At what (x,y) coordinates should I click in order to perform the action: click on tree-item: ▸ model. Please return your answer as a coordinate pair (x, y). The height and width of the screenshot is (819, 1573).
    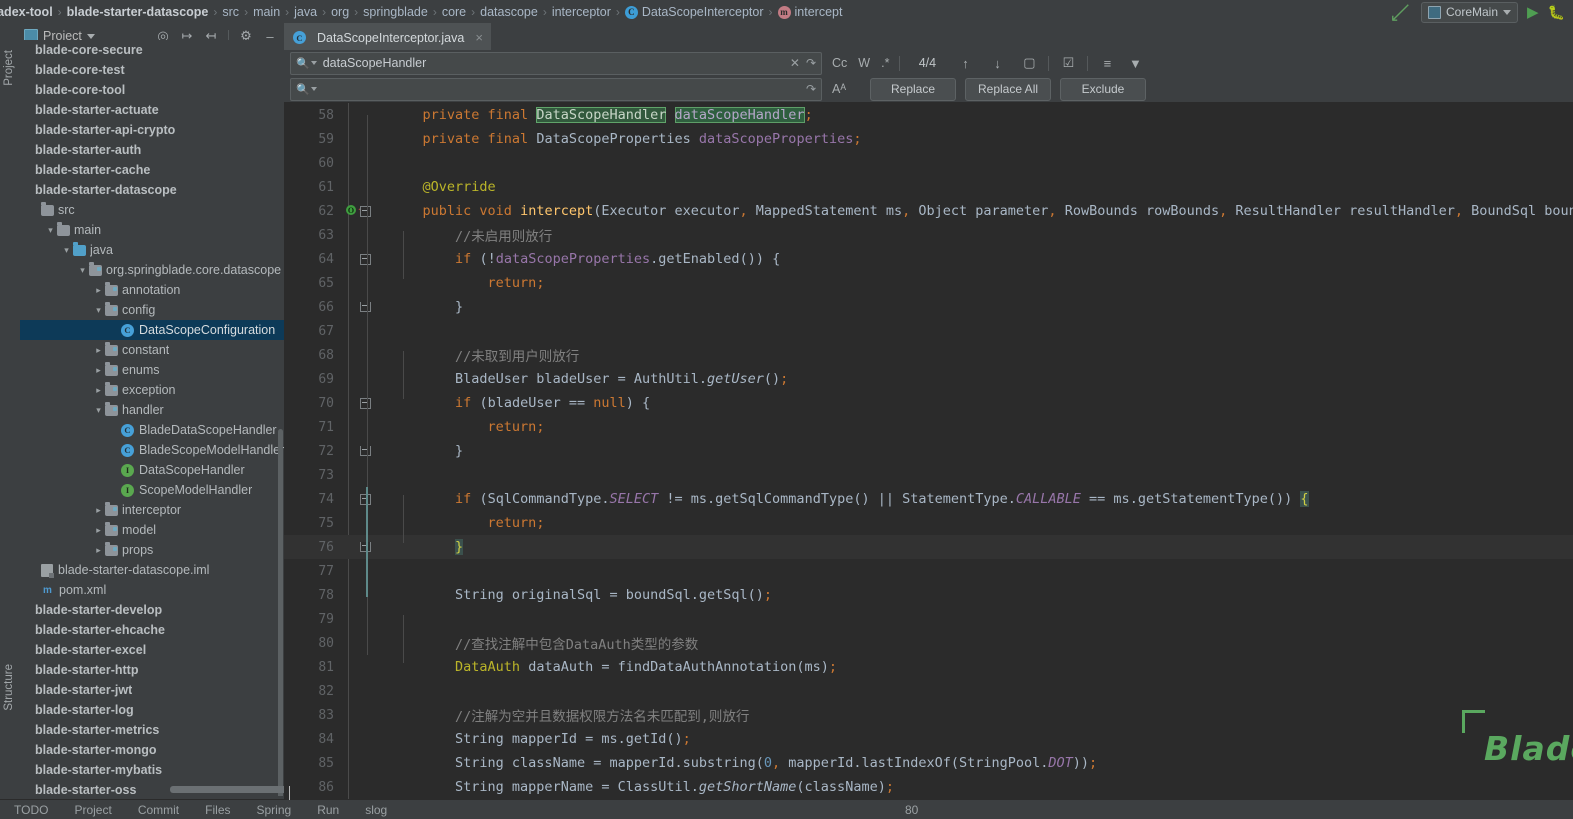
    Looking at the image, I should click on (152, 530).